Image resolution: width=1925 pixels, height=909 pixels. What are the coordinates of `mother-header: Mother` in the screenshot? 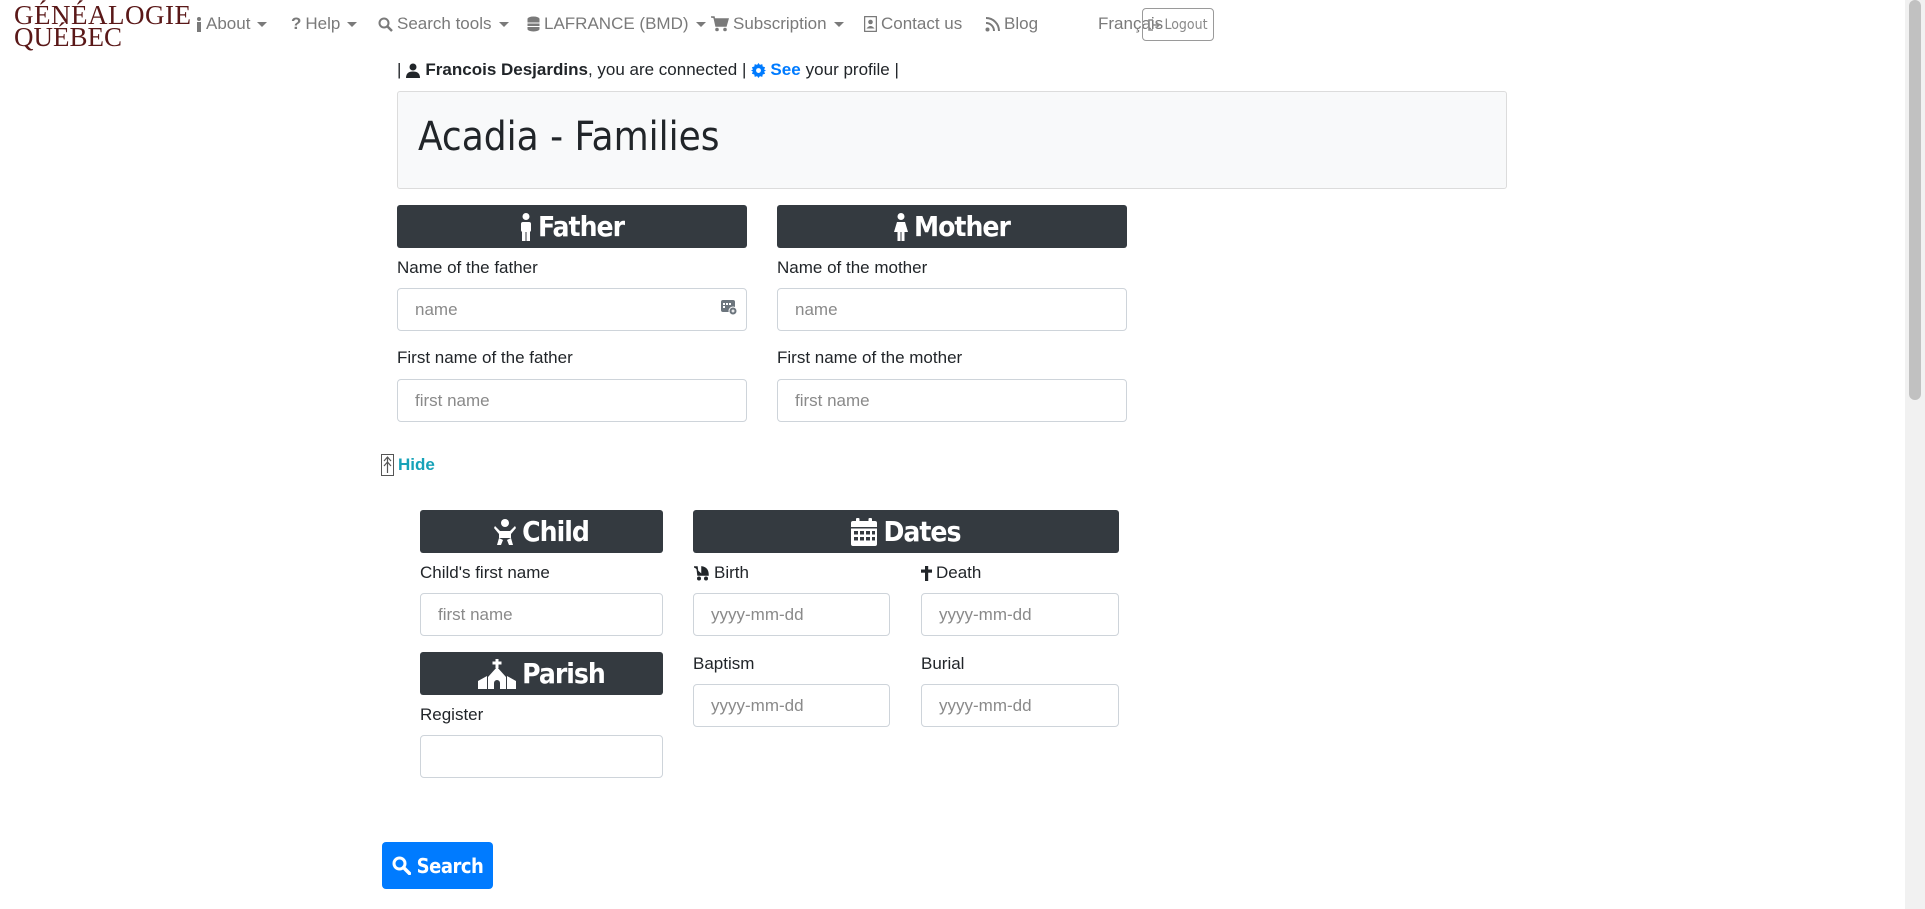 It's located at (952, 226).